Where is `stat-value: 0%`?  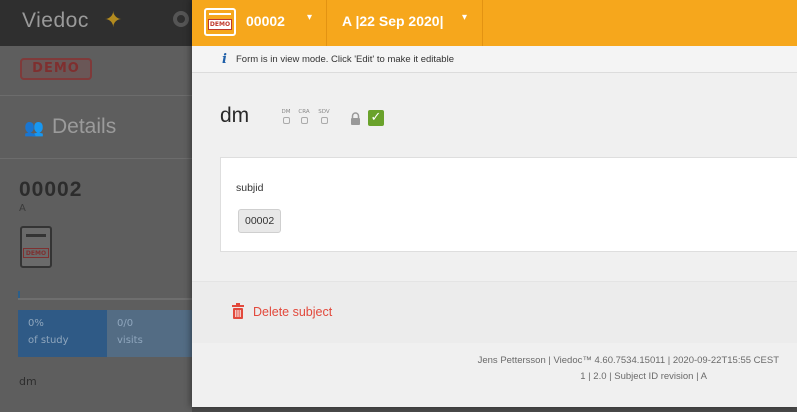
stat-value: 0% is located at coordinates (36, 323).